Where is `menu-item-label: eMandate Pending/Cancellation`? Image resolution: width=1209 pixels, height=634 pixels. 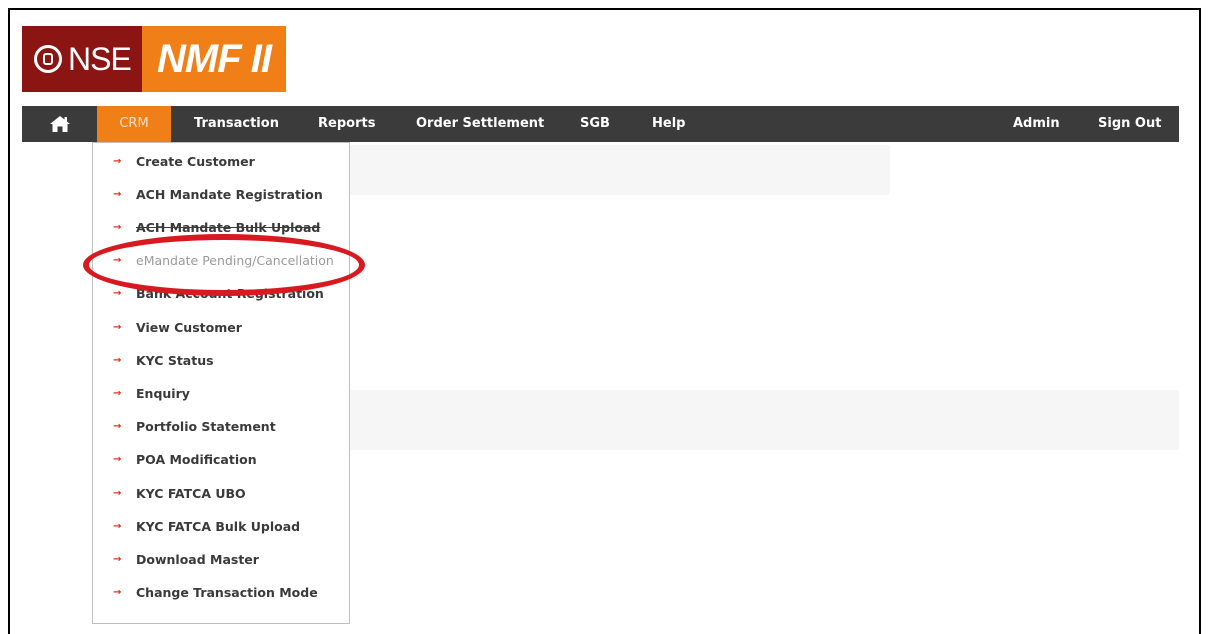
menu-item-label: eMandate Pending/Cancellation is located at coordinates (235, 260).